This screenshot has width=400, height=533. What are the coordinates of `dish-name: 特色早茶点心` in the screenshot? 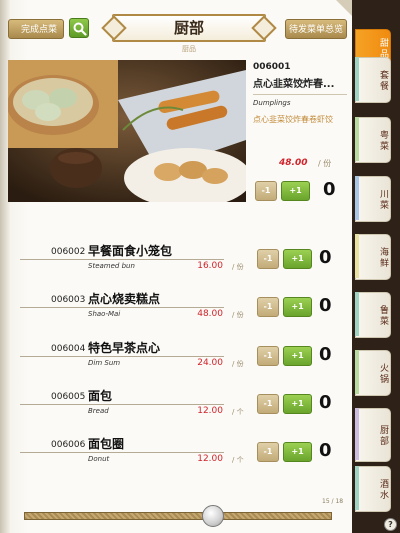 It's located at (124, 347).